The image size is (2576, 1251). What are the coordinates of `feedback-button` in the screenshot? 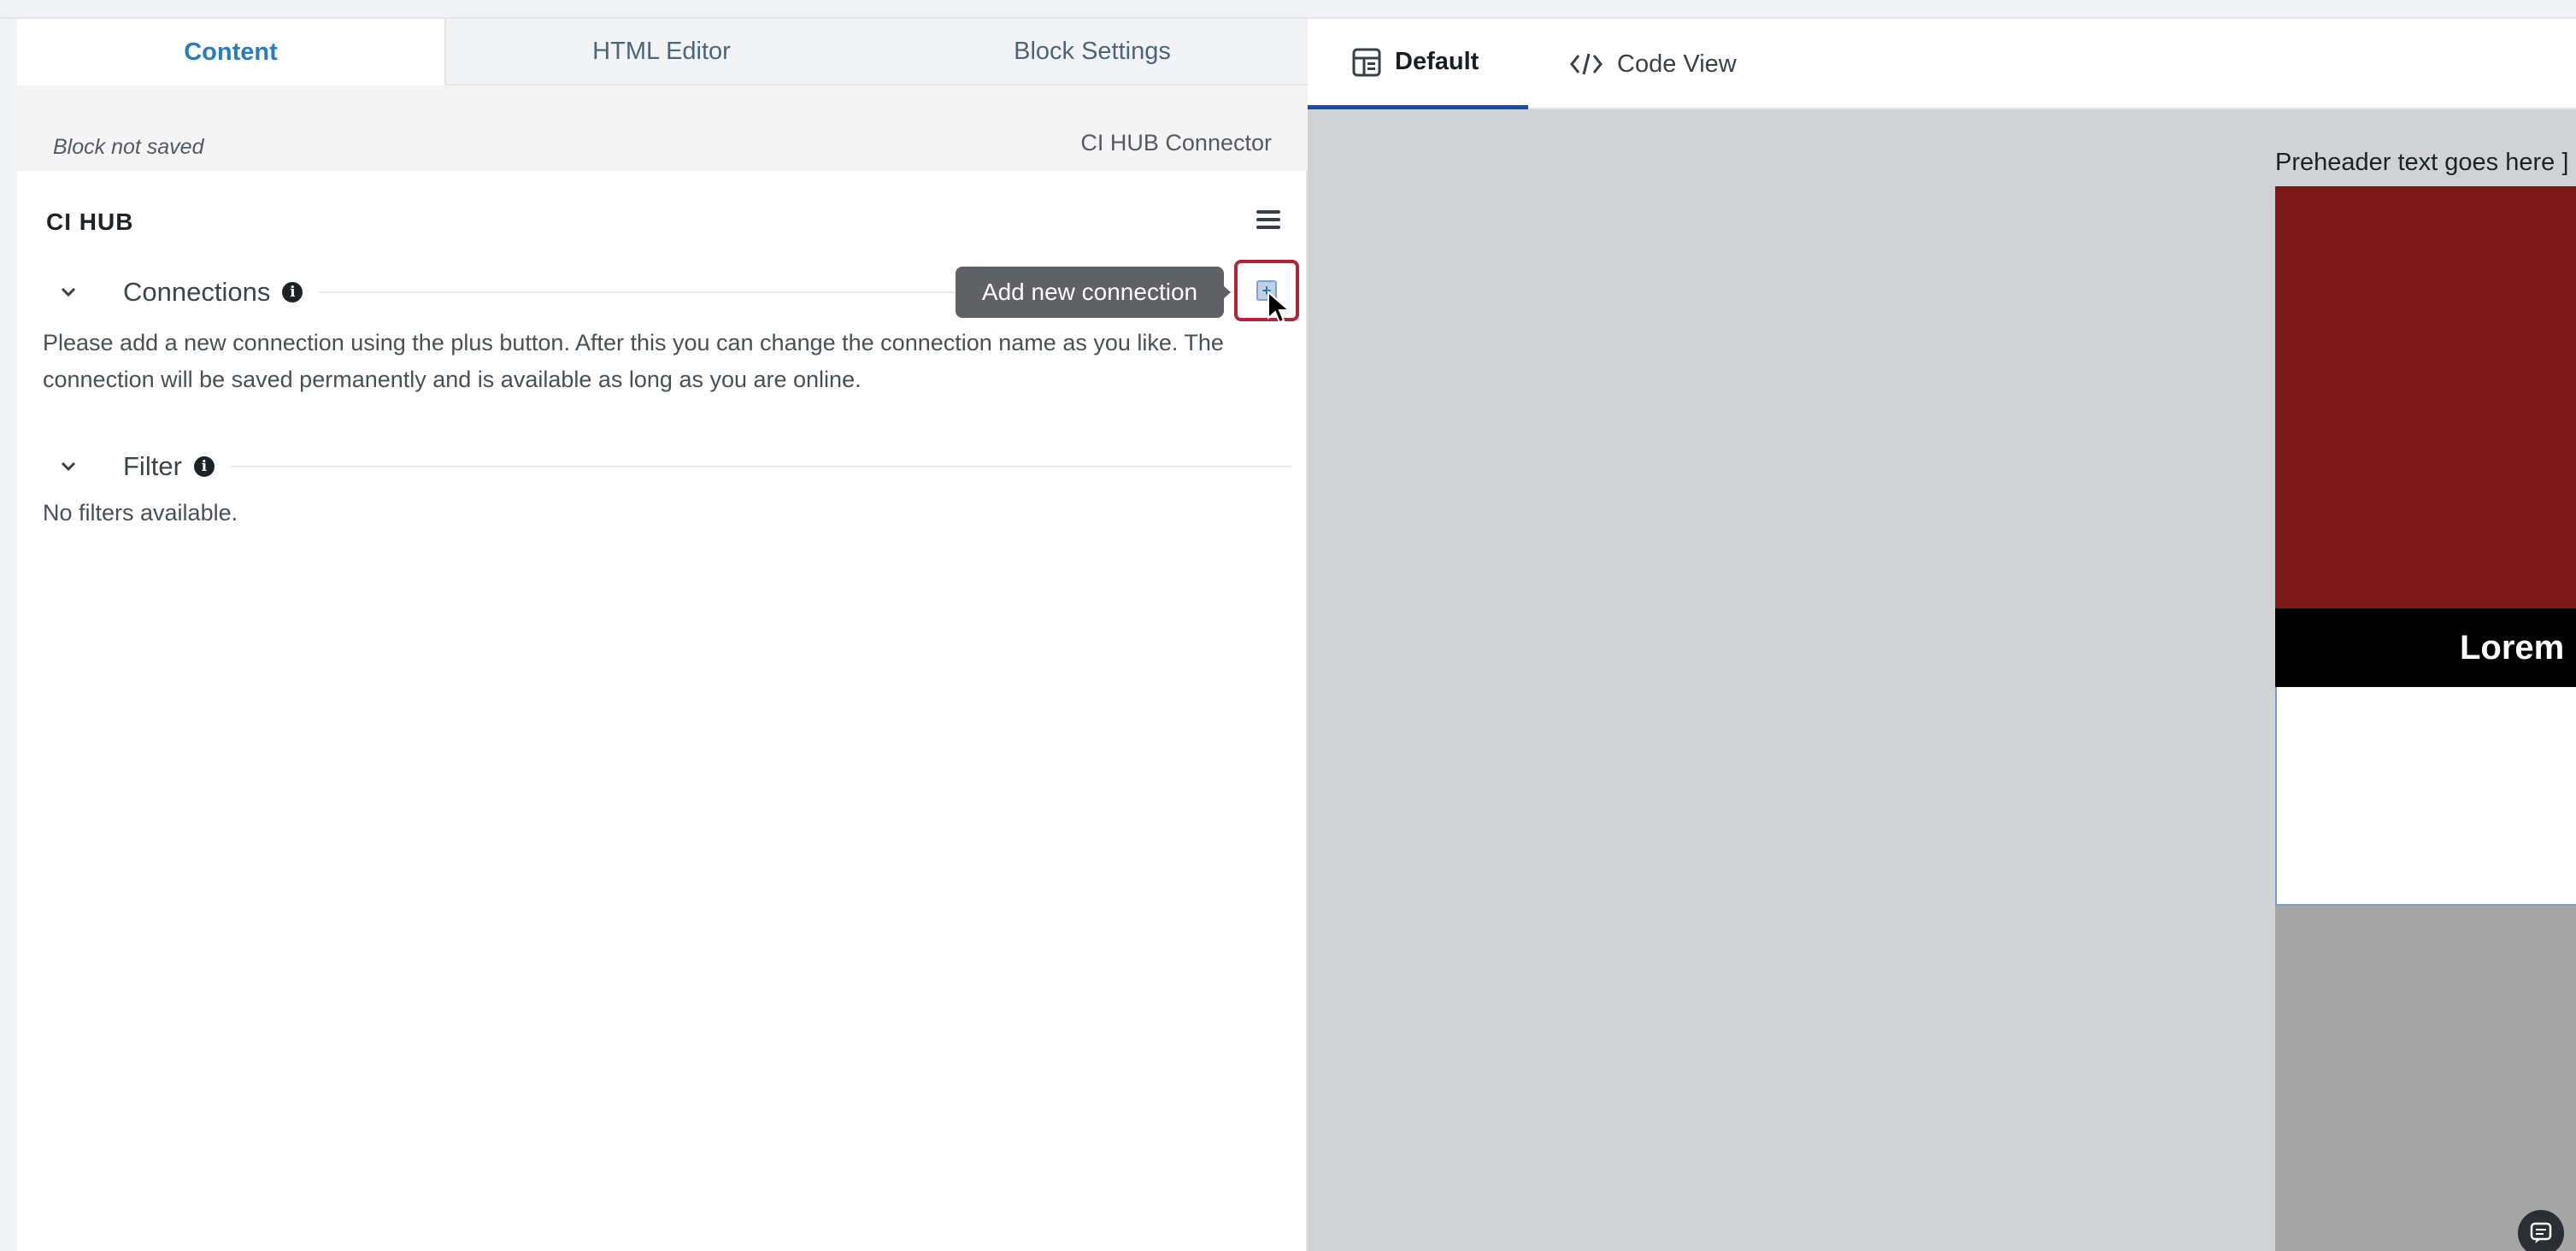 It's located at (2541, 1231).